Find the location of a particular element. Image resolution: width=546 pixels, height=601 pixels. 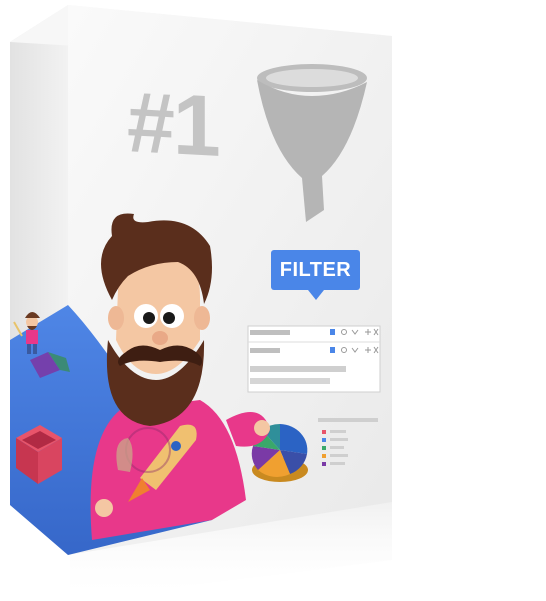

filter-badge: FILTER is located at coordinates (315, 275).